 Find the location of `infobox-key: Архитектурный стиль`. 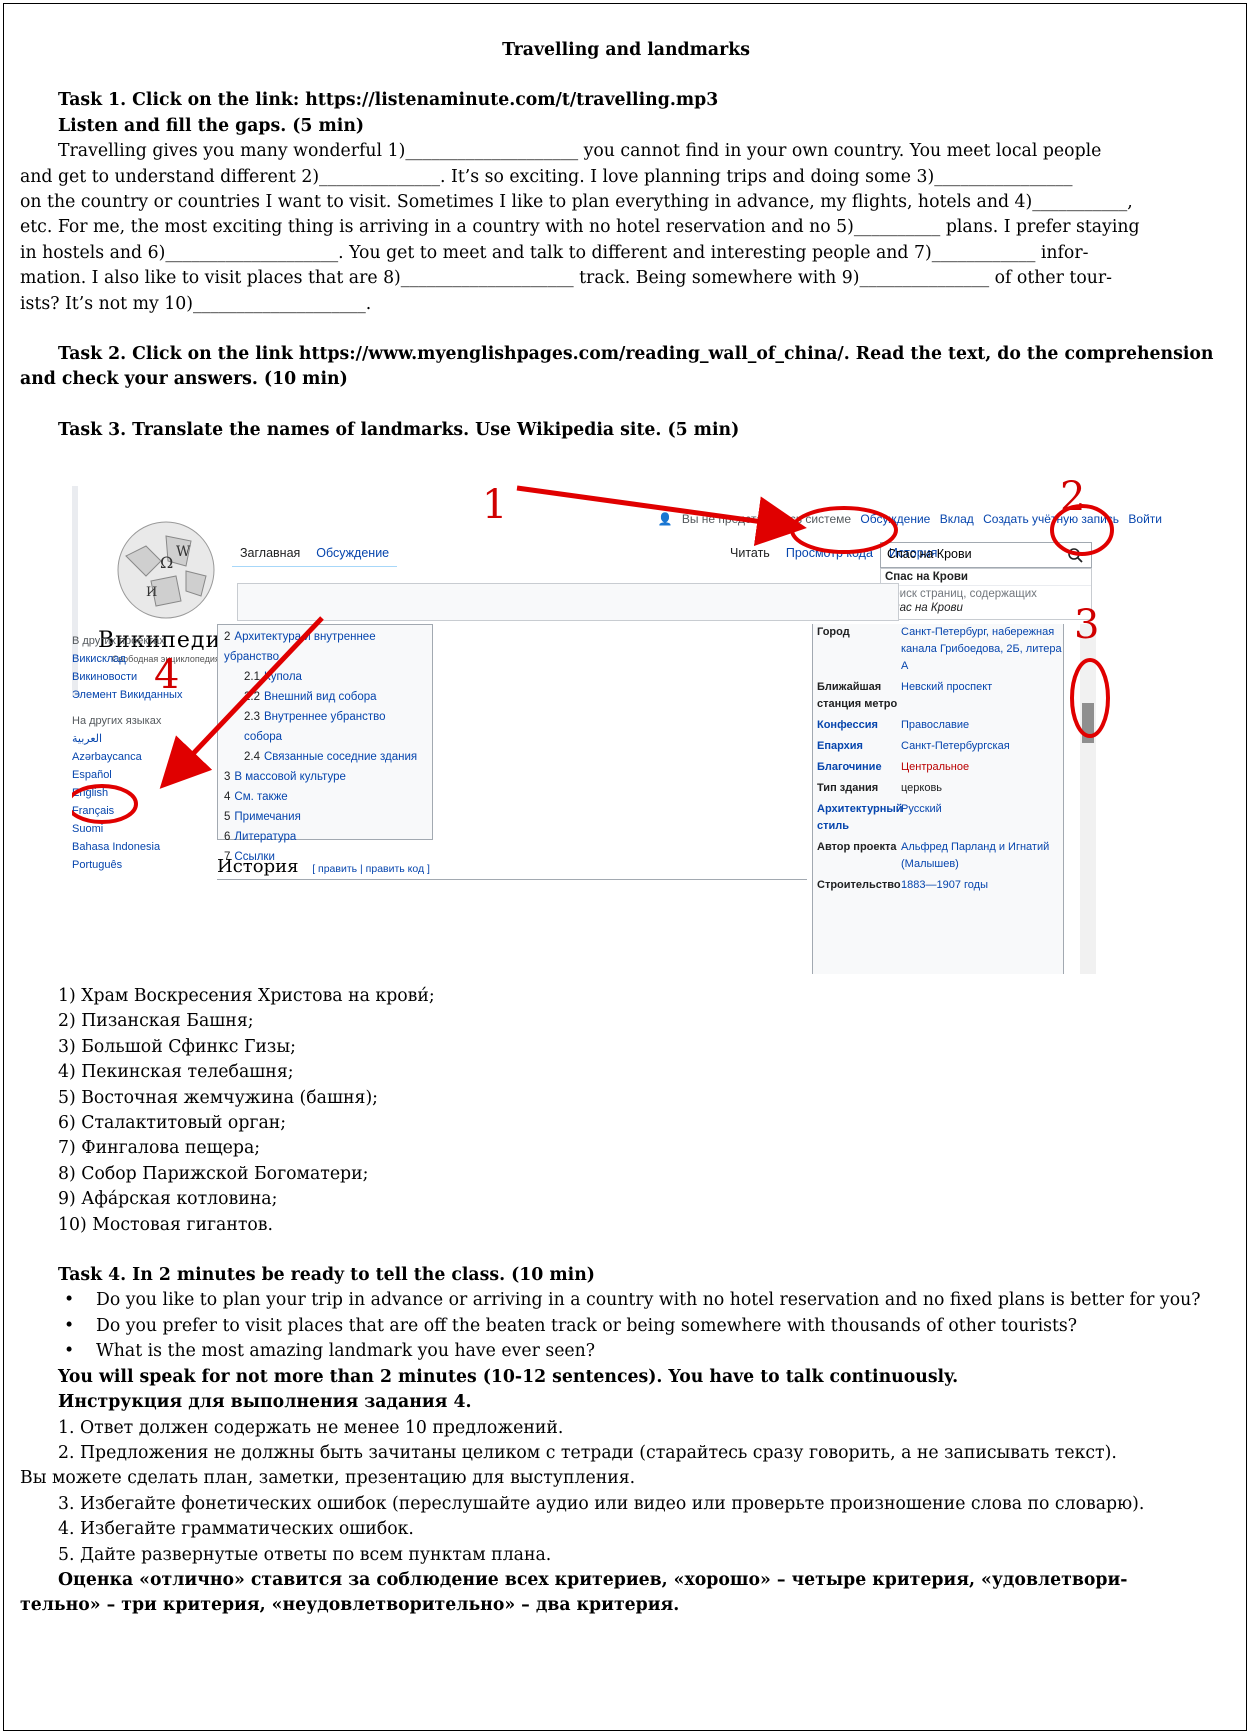

infobox-key: Архитектурный стиль is located at coordinates (858, 818).